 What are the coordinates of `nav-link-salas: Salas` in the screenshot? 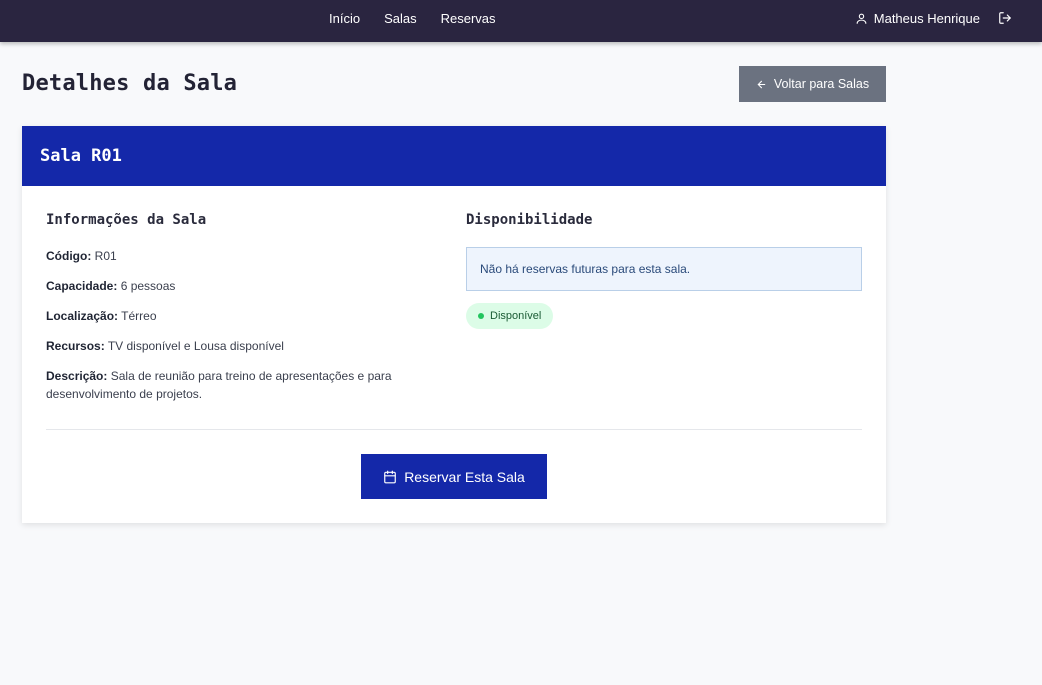 It's located at (400, 18).